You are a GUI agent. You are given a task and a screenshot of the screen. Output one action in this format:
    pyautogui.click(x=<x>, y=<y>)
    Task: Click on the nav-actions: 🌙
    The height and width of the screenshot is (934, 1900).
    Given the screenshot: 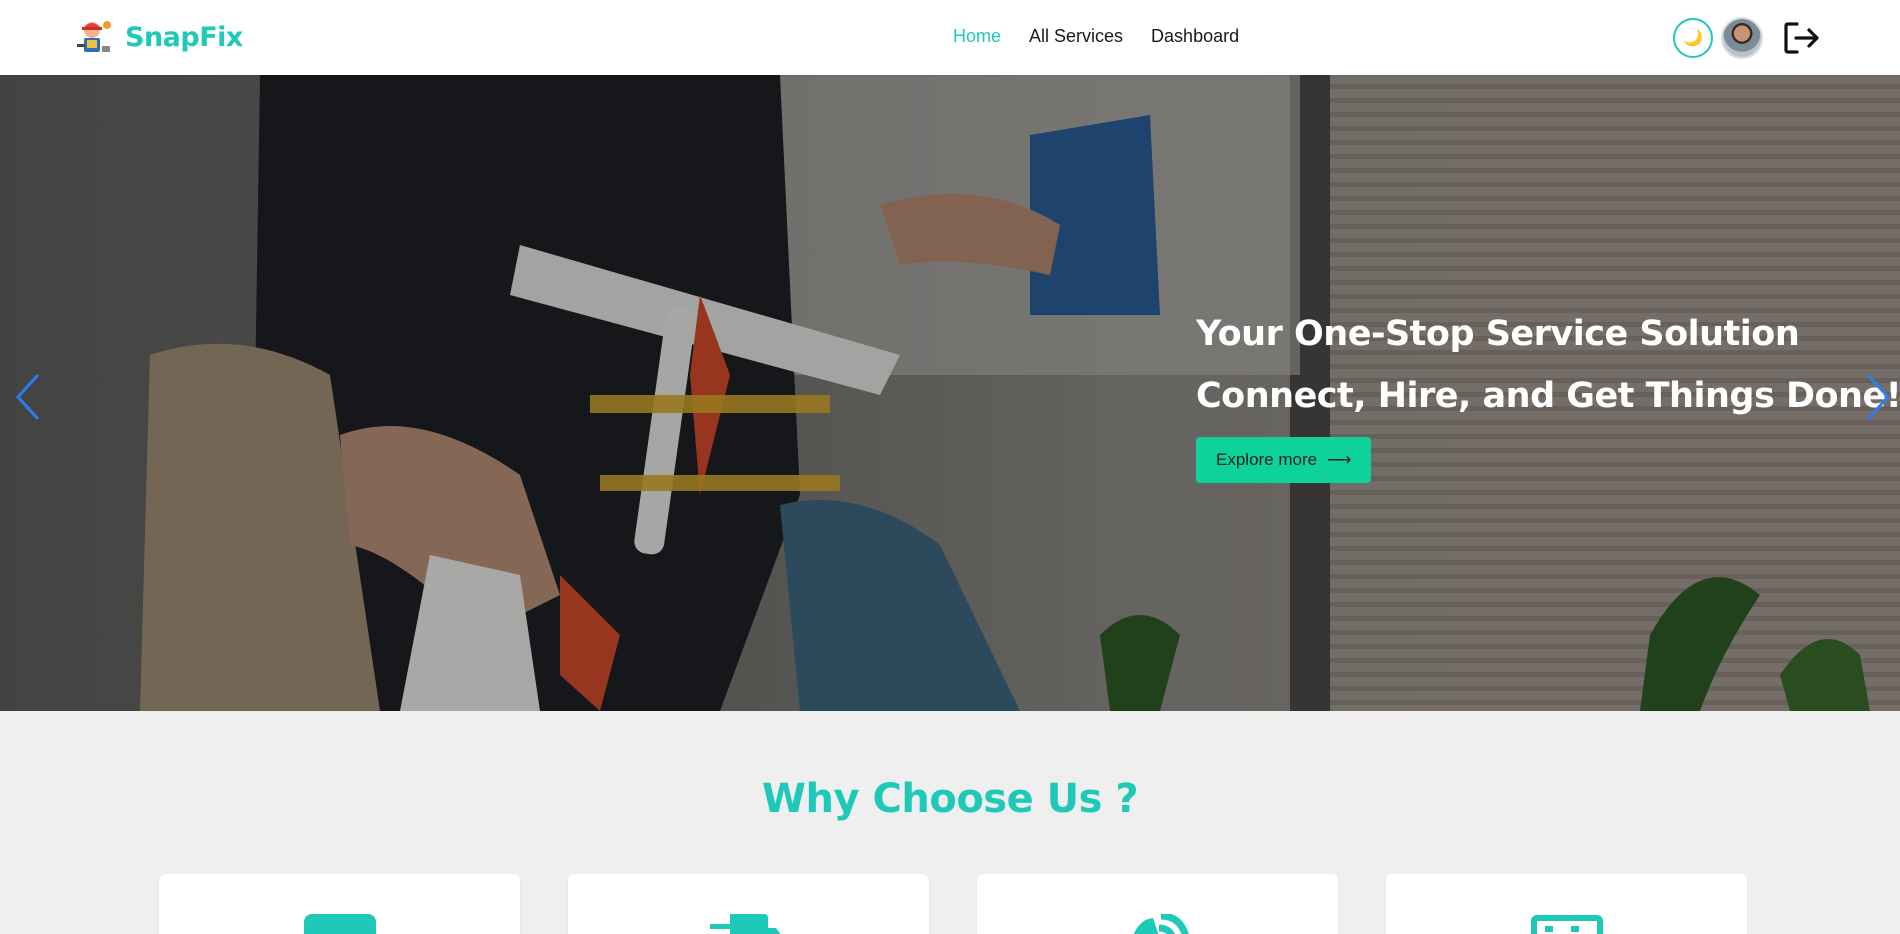 What is the action you would take?
    pyautogui.click(x=1749, y=38)
    